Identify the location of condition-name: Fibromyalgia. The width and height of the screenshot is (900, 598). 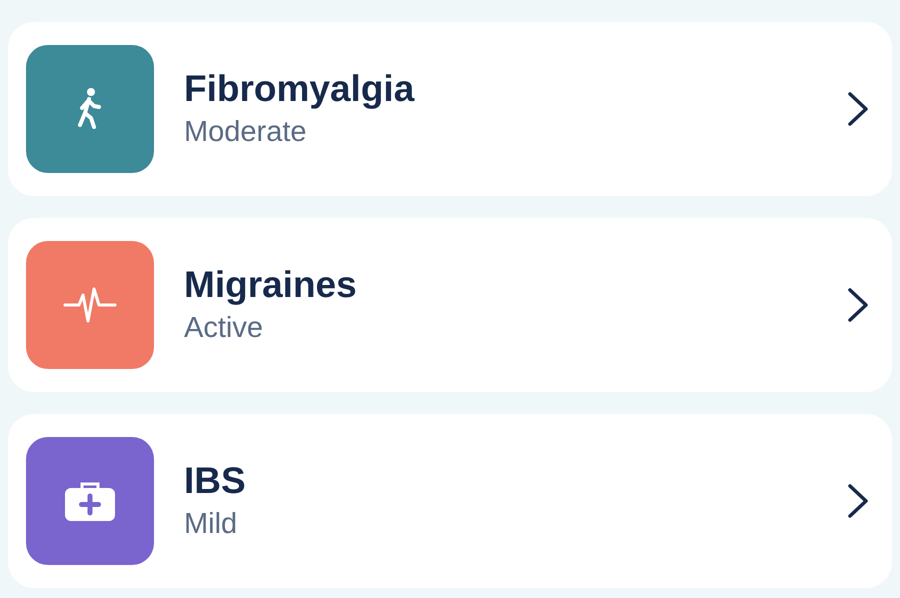
(300, 89).